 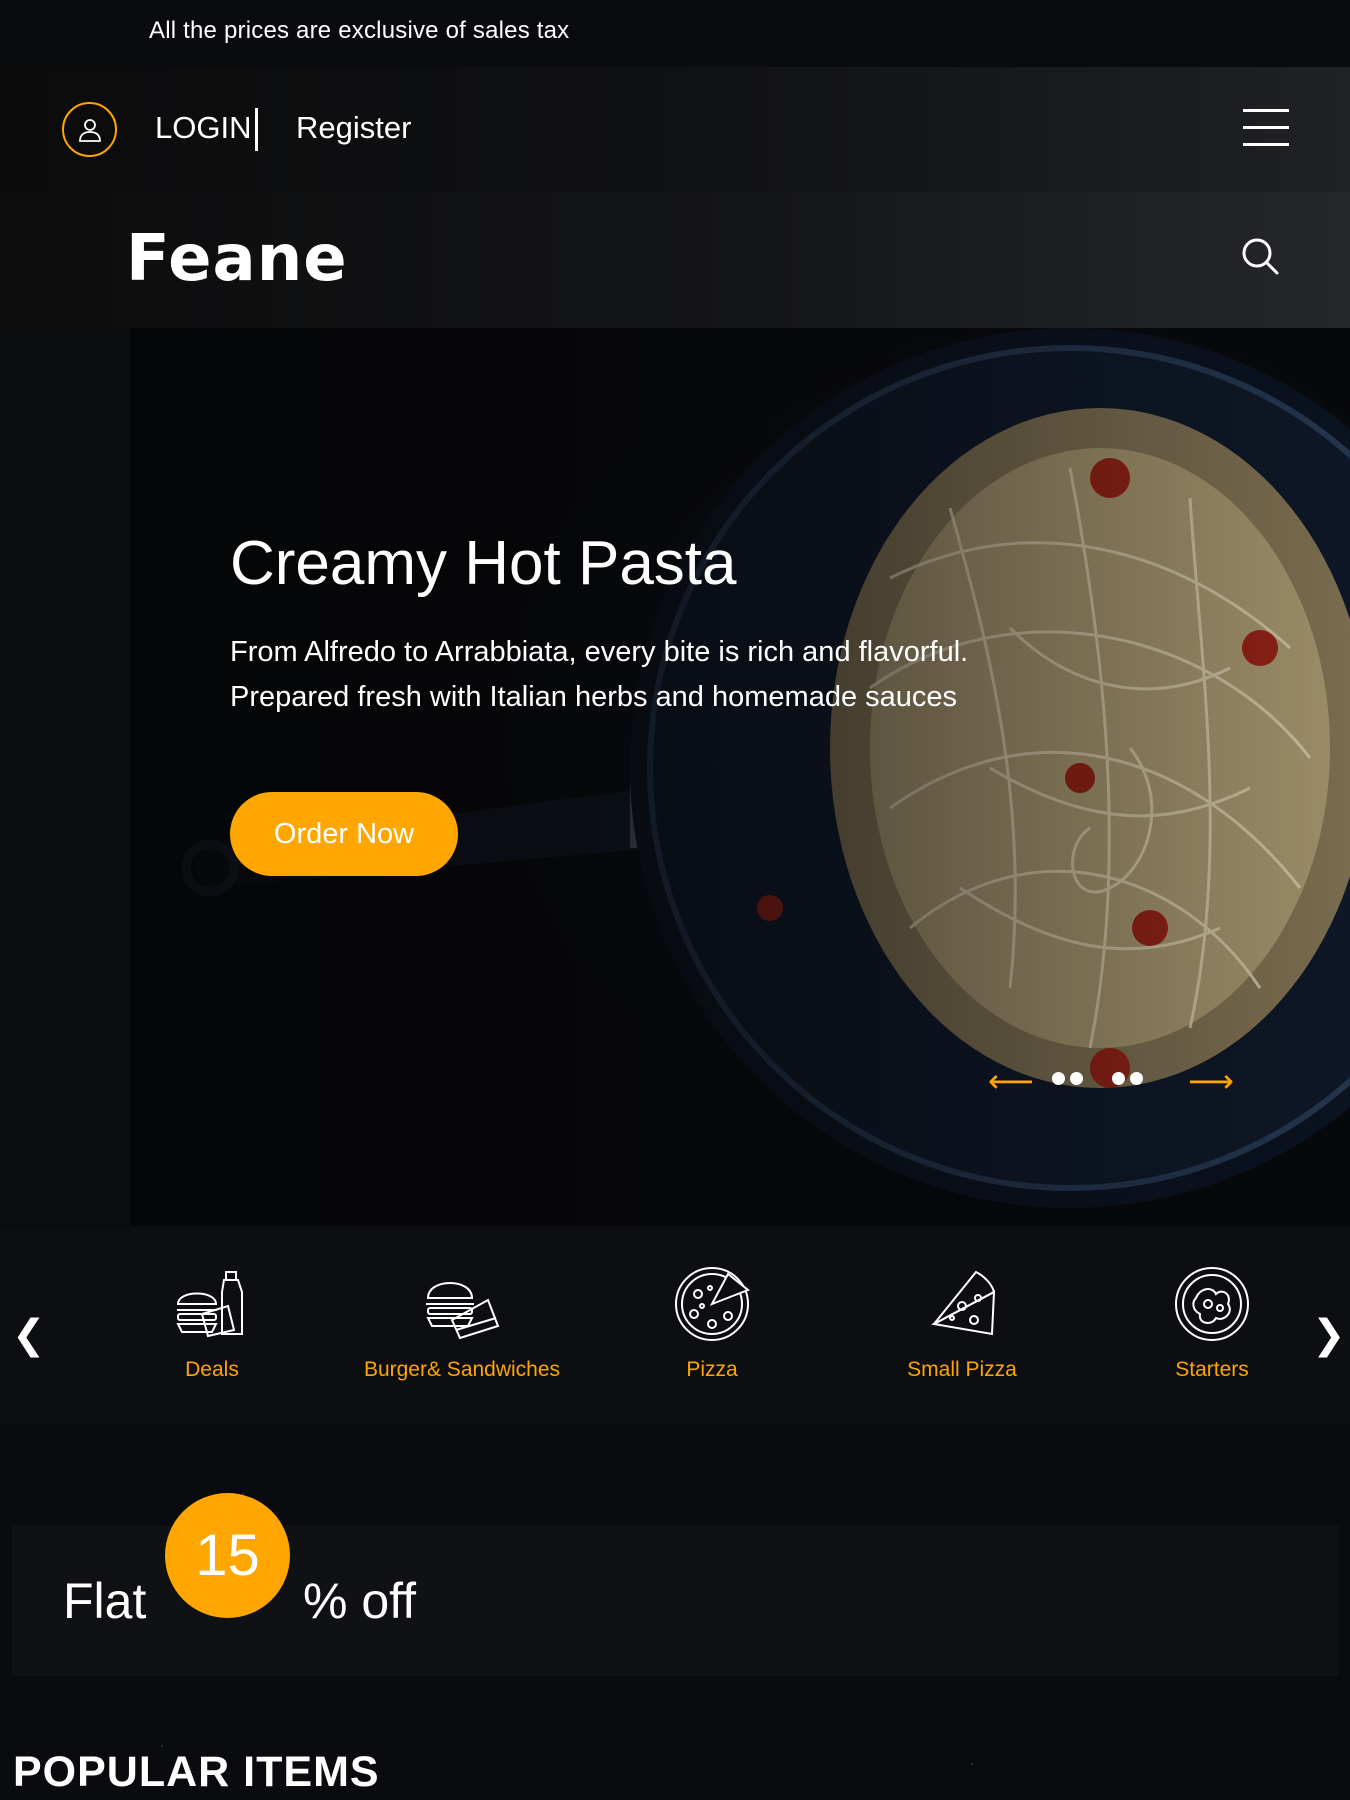 What do you see at coordinates (256, 129) in the screenshot?
I see `login-register-divider` at bounding box center [256, 129].